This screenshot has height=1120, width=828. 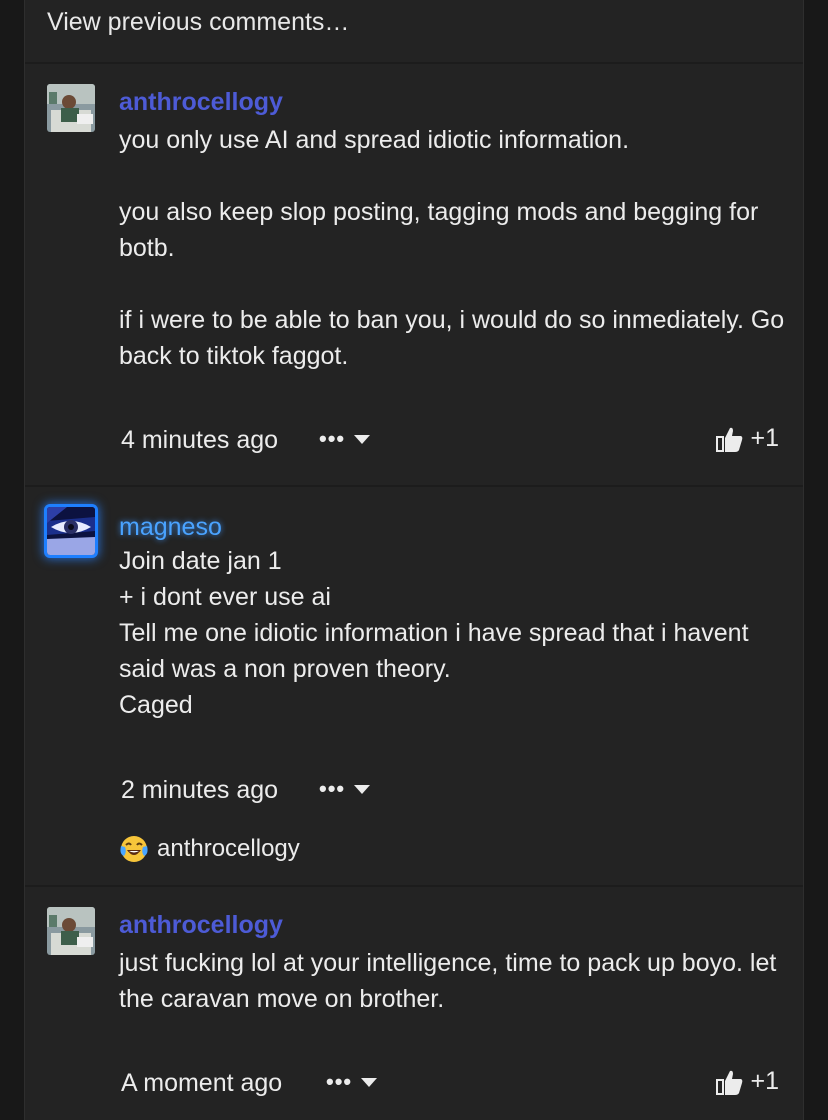 What do you see at coordinates (200, 561) in the screenshot?
I see `comment-line: Join date jan 1` at bounding box center [200, 561].